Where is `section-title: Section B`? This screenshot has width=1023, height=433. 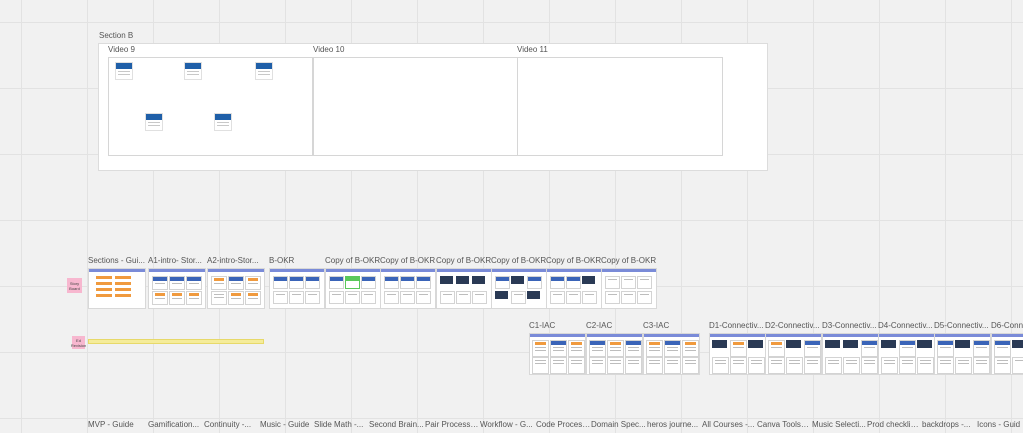
section-title: Section B is located at coordinates (116, 35).